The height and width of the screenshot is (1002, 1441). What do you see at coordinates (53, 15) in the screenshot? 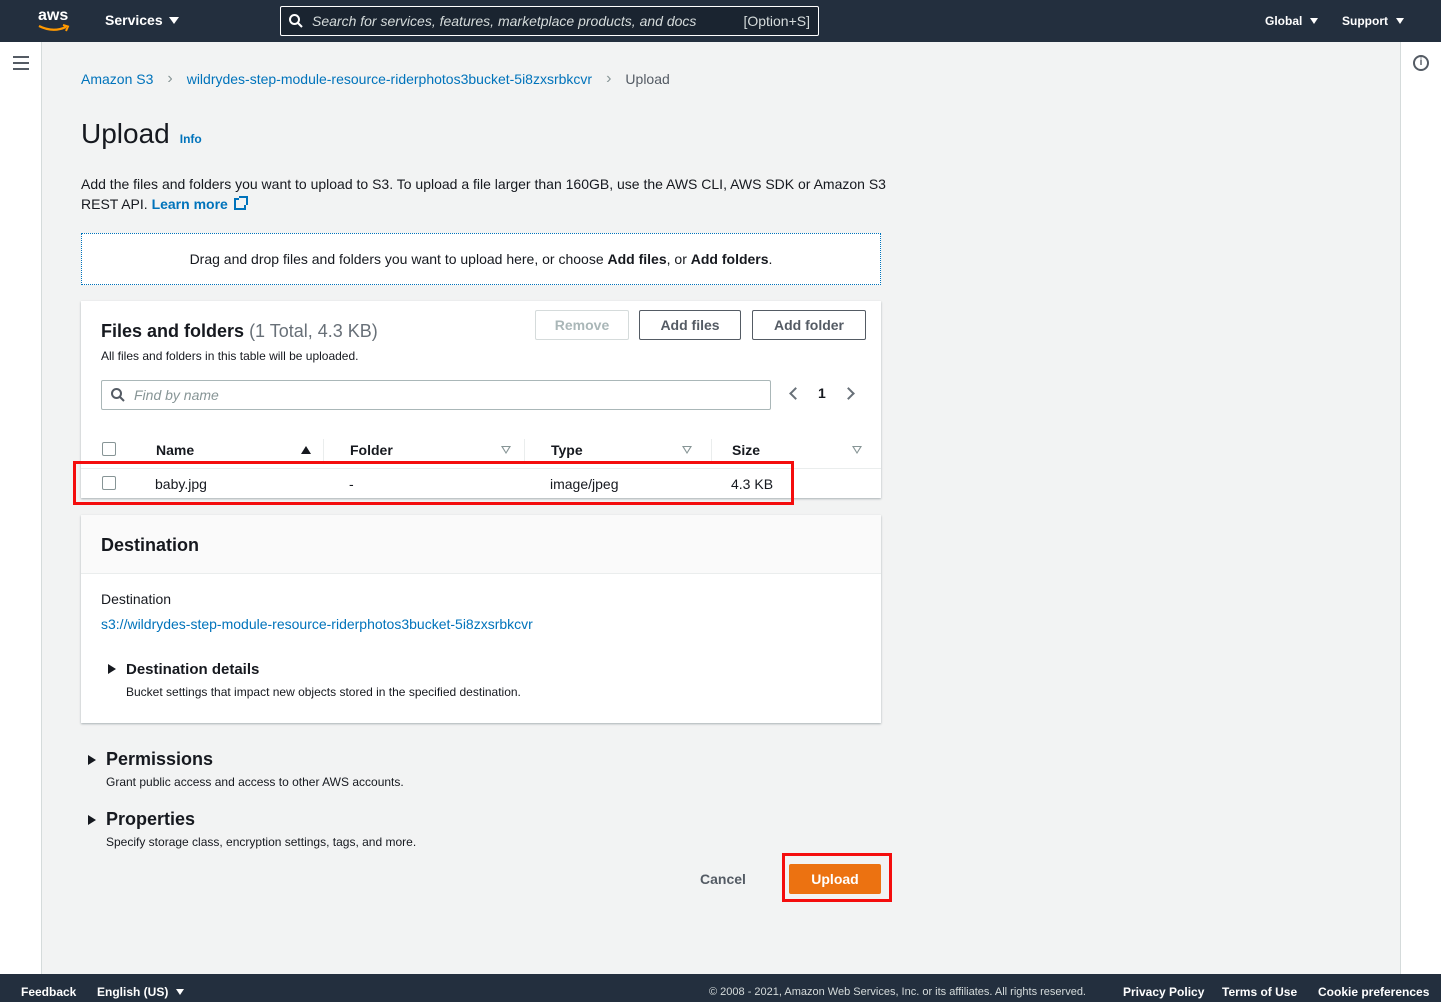
I see `aws-logo-text: aws` at bounding box center [53, 15].